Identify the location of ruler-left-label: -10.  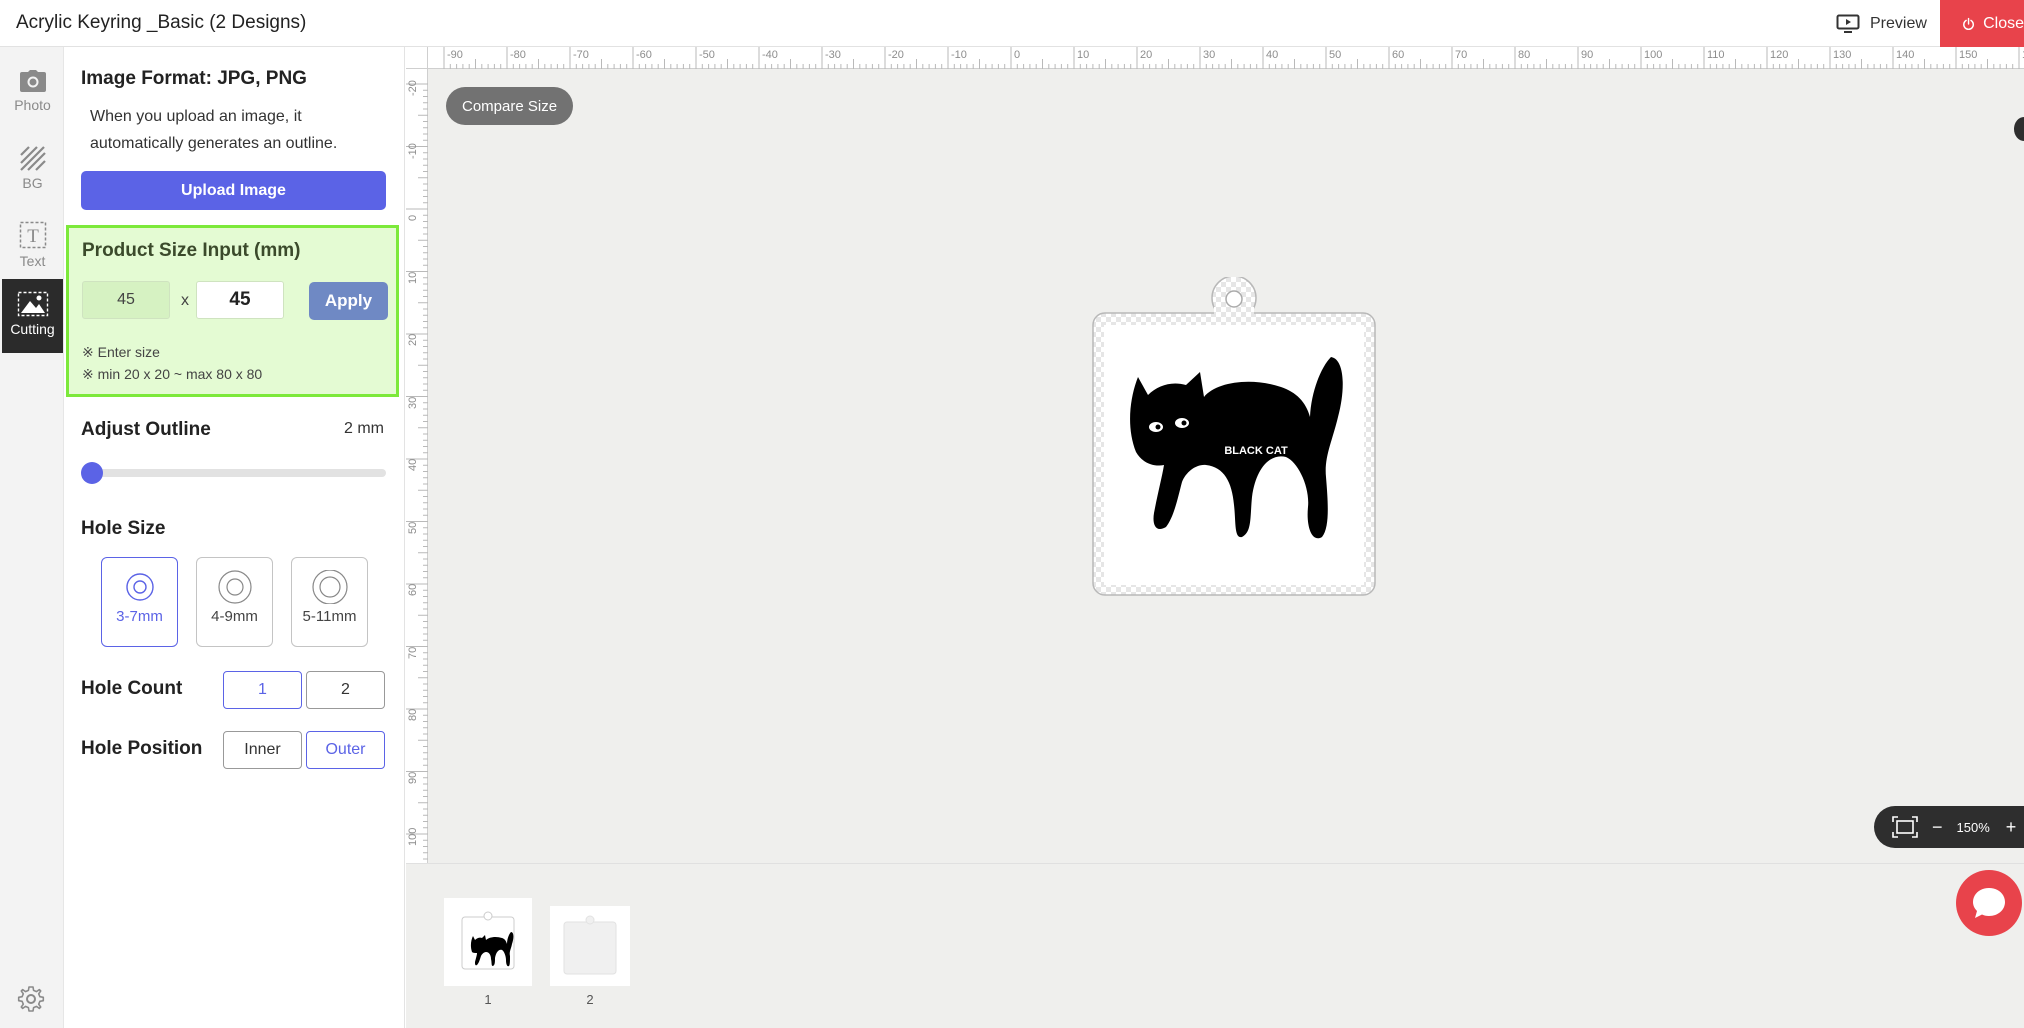
(413, 150).